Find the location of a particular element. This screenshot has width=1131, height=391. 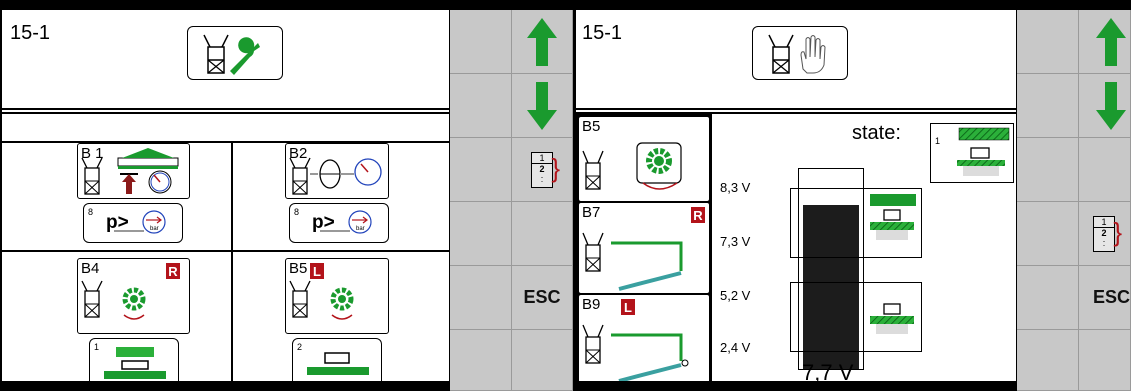

softkey-column-right: 1 2 : } ESC is located at coordinates (1074, 200).